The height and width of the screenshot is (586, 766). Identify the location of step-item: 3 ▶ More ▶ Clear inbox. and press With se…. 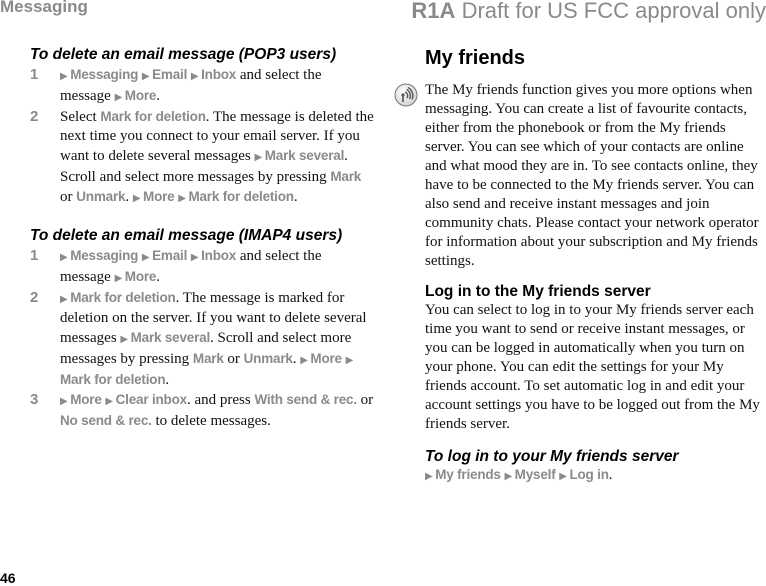
(202, 410).